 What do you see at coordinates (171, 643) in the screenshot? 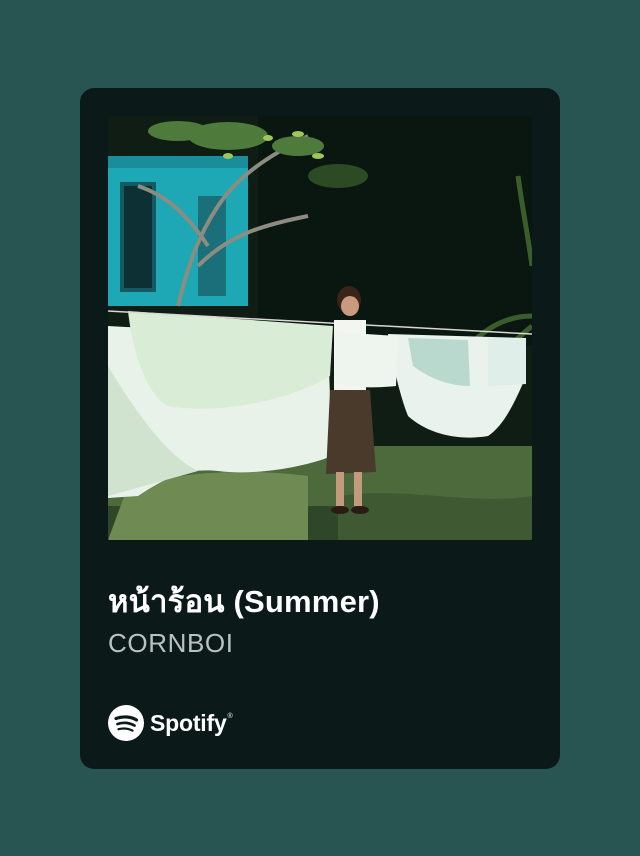
I see `artist-name: CORNBOI` at bounding box center [171, 643].